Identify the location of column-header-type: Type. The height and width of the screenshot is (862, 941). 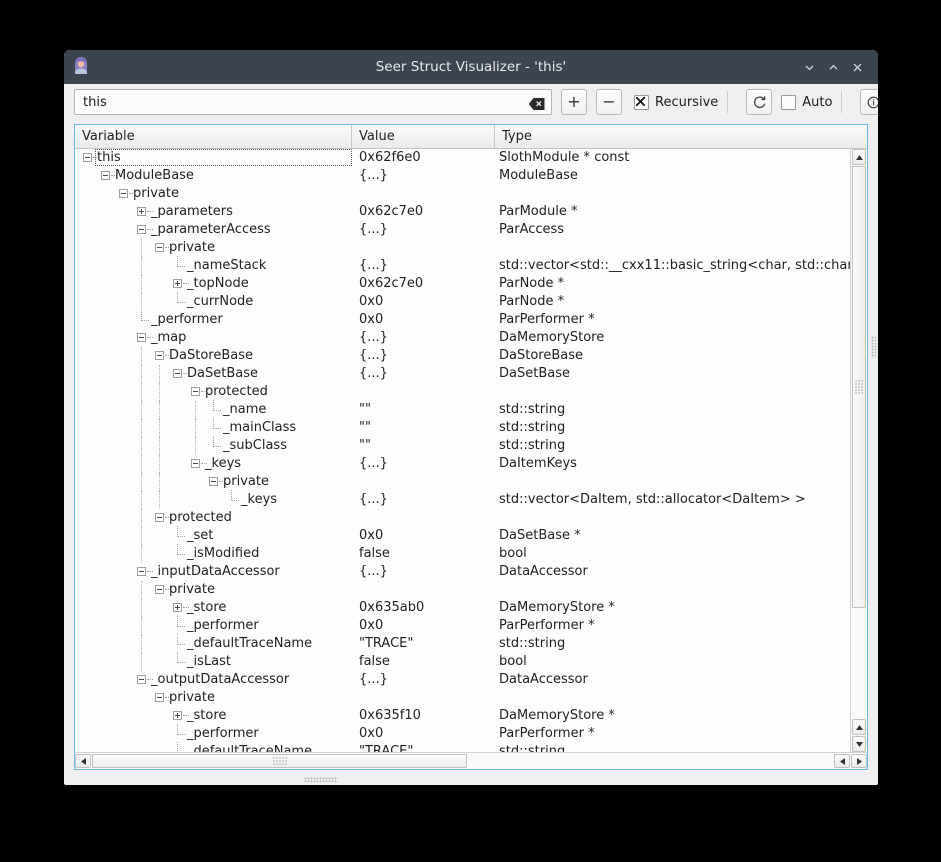
(681, 136).